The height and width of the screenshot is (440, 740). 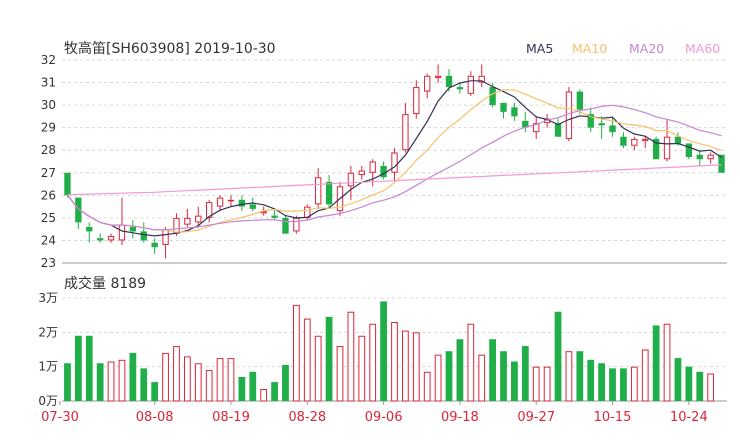 I want to click on price-y-tick: 30, so click(x=48, y=105).